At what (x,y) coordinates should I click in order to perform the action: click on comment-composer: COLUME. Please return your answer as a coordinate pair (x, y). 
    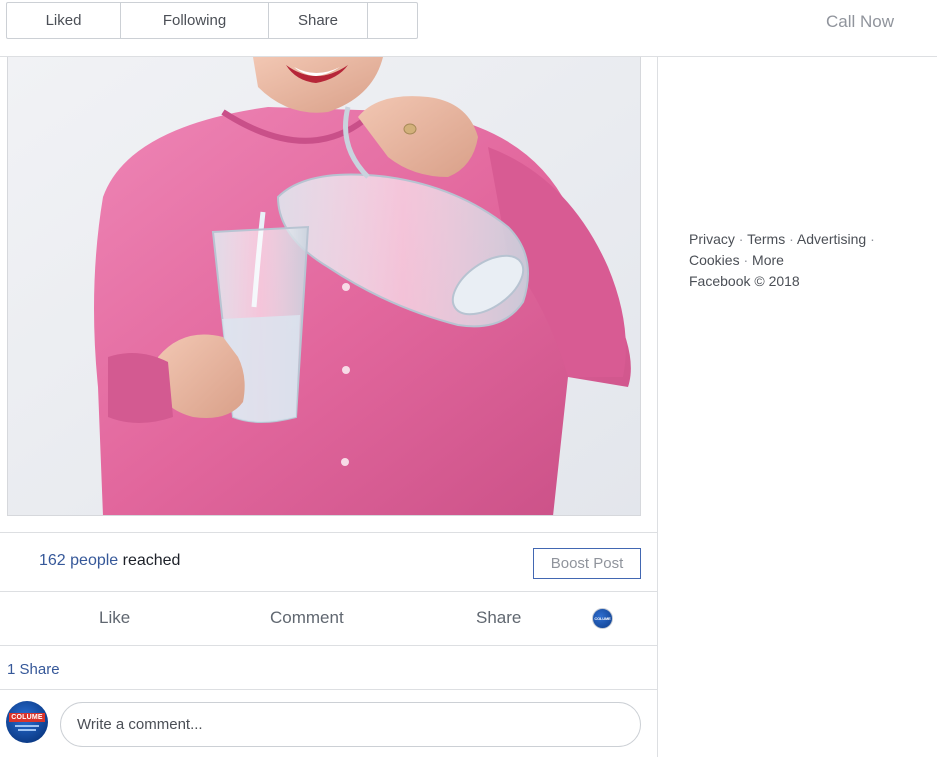
    Looking at the image, I should click on (328, 723).